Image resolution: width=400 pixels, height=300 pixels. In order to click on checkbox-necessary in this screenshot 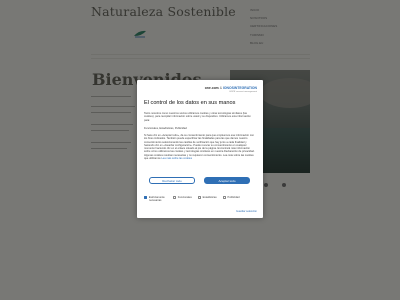, I will do `click(146, 198)`.